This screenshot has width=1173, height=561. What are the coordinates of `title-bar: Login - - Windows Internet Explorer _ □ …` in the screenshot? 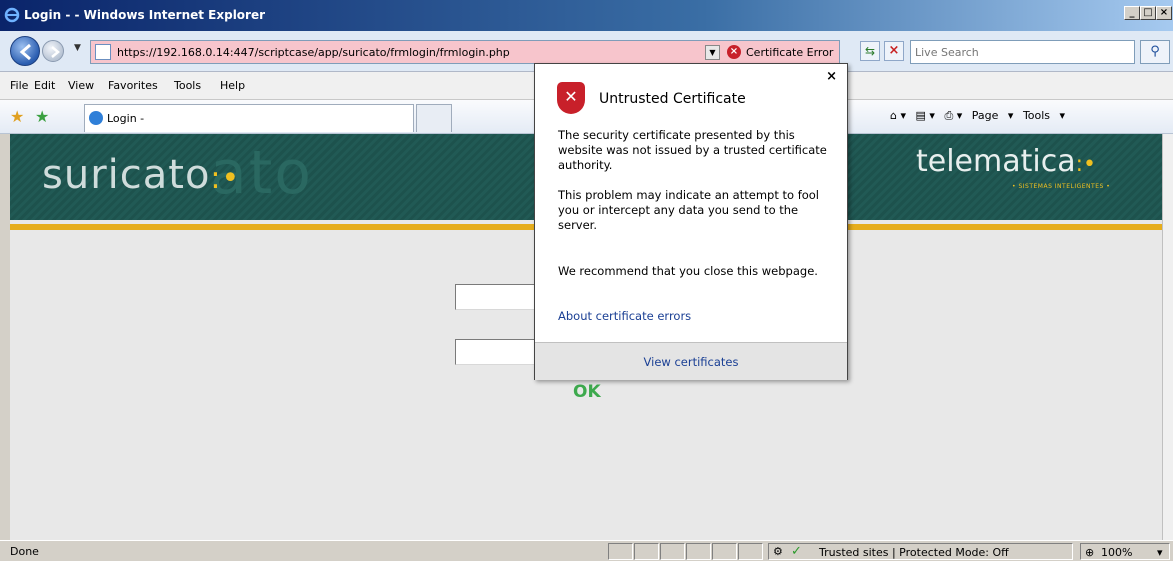 It's located at (586, 15).